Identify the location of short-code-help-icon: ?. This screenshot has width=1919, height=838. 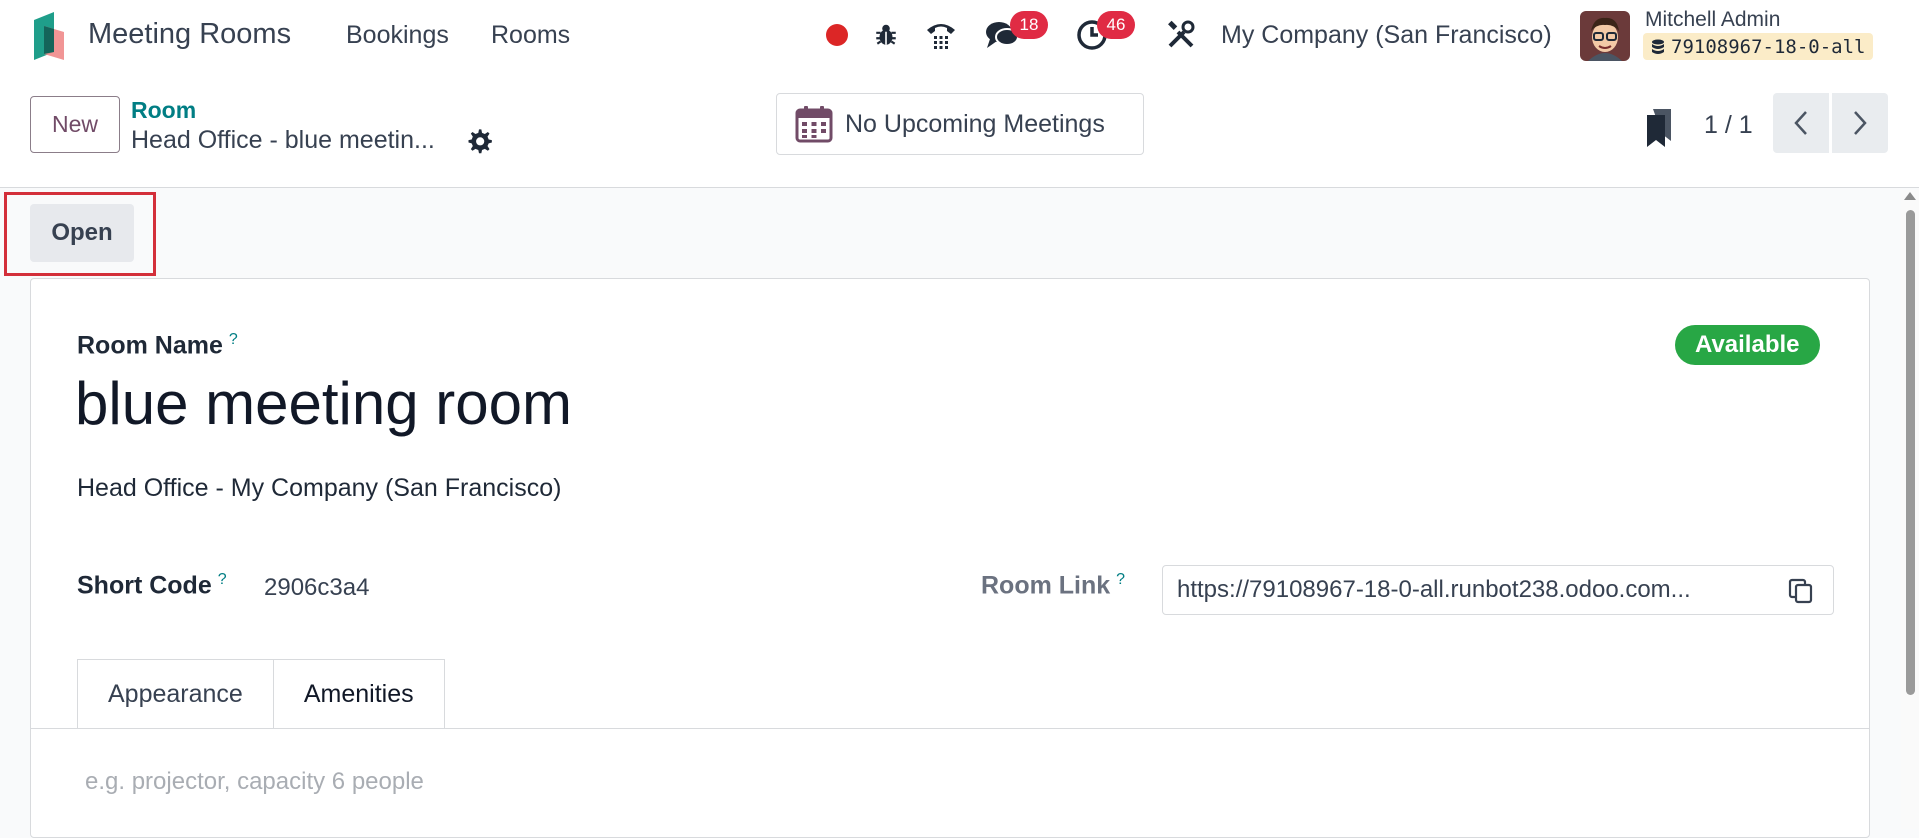
(222, 579).